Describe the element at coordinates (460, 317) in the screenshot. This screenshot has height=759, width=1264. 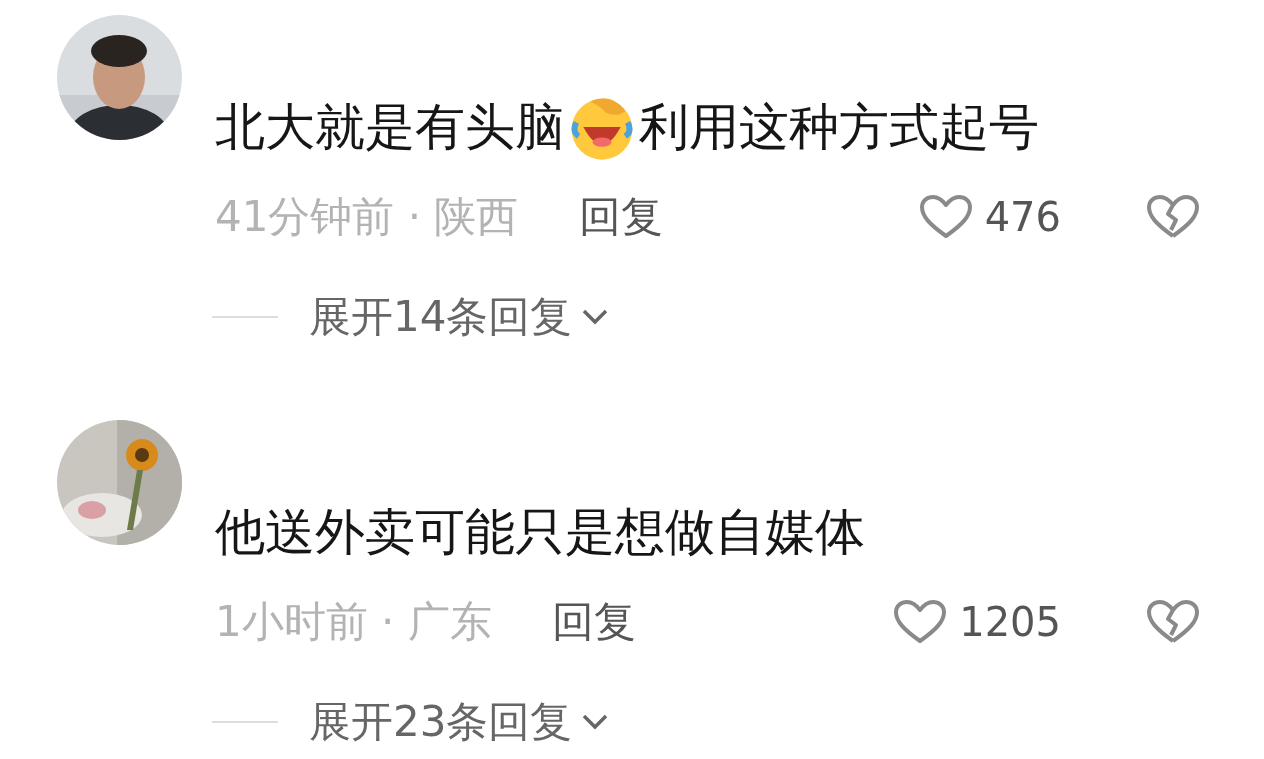
I see `expand-replies-link: 展开14条回复` at that location.